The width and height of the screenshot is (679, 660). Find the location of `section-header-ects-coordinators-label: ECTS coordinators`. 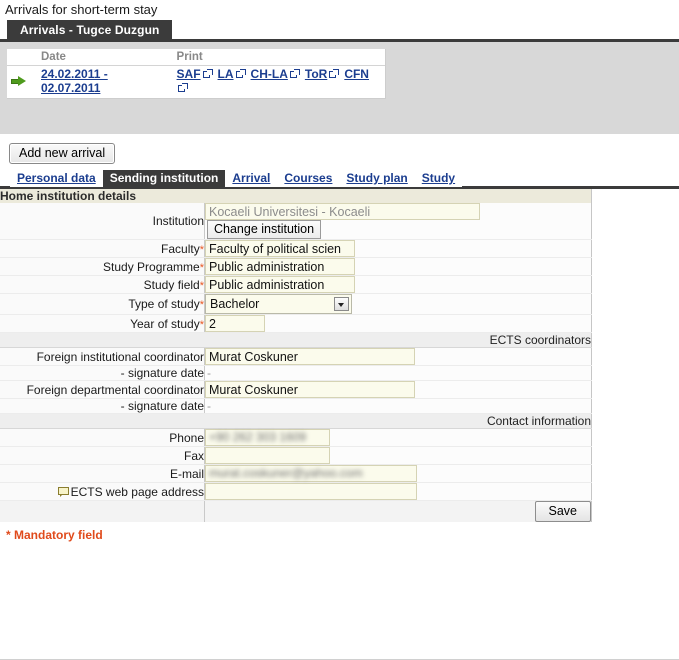

section-header-ects-coordinators-label: ECTS coordinators is located at coordinates (296, 340).